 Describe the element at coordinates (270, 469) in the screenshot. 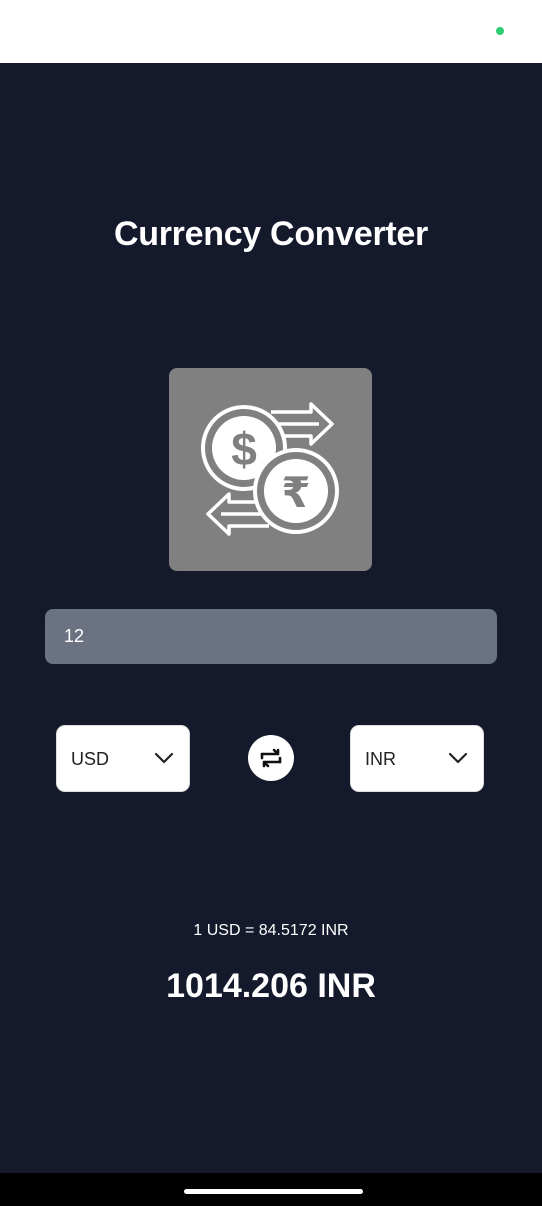

I see `currency-exchange-icon: $ ₹` at that location.